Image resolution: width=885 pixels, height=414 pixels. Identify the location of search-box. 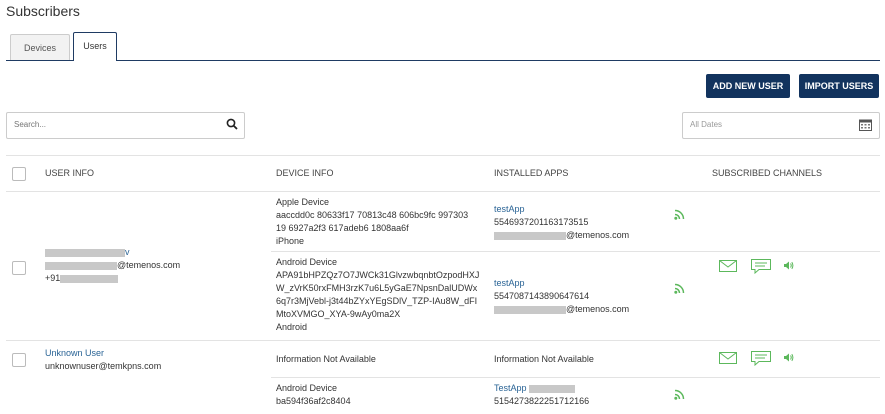
(125, 125).